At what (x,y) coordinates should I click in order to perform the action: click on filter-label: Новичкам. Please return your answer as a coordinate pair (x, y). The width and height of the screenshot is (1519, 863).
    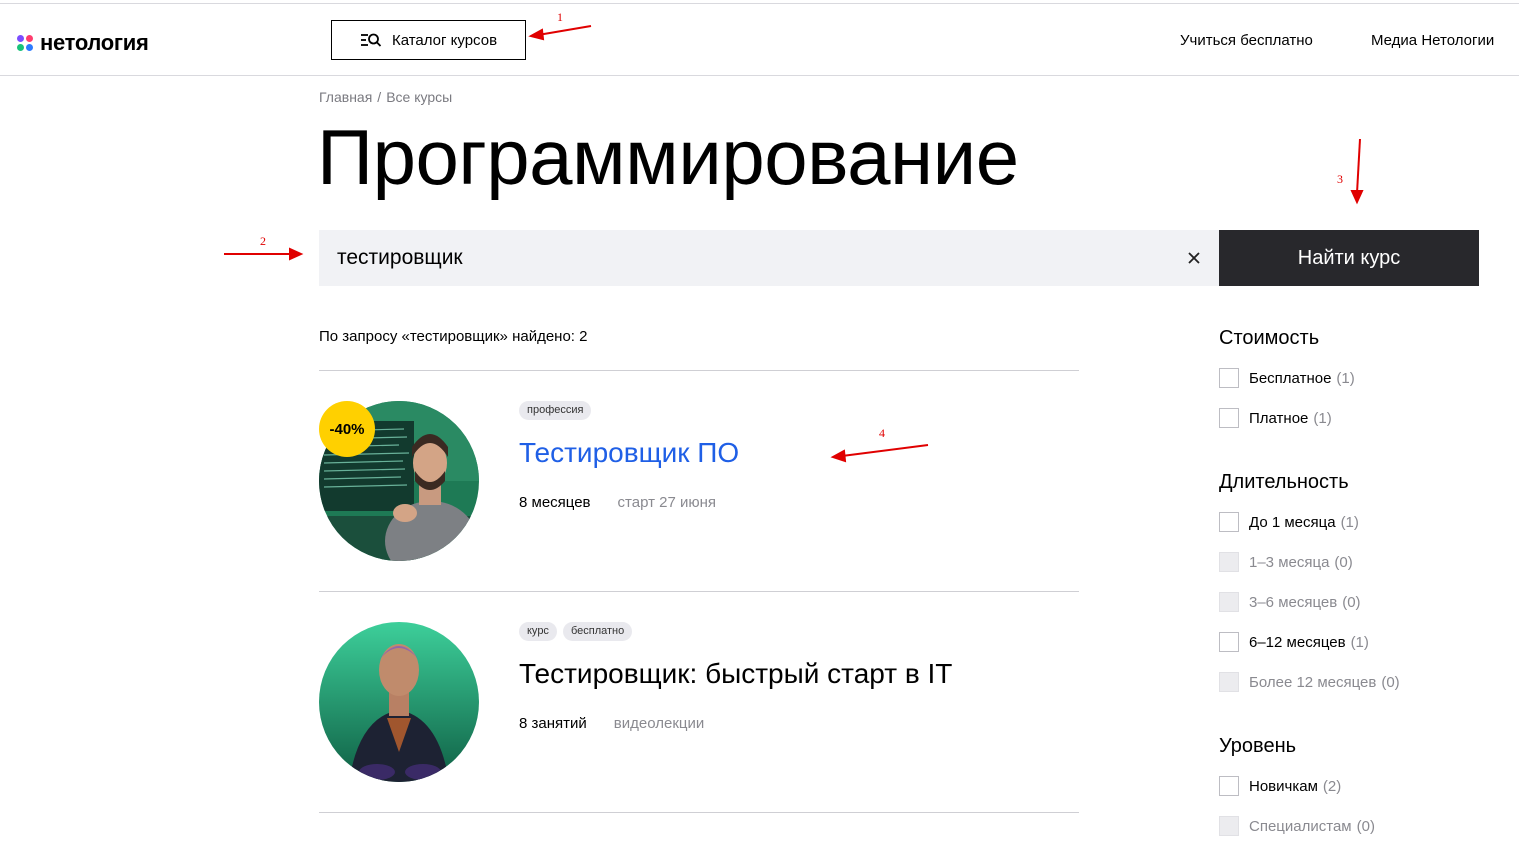
    Looking at the image, I should click on (1283, 786).